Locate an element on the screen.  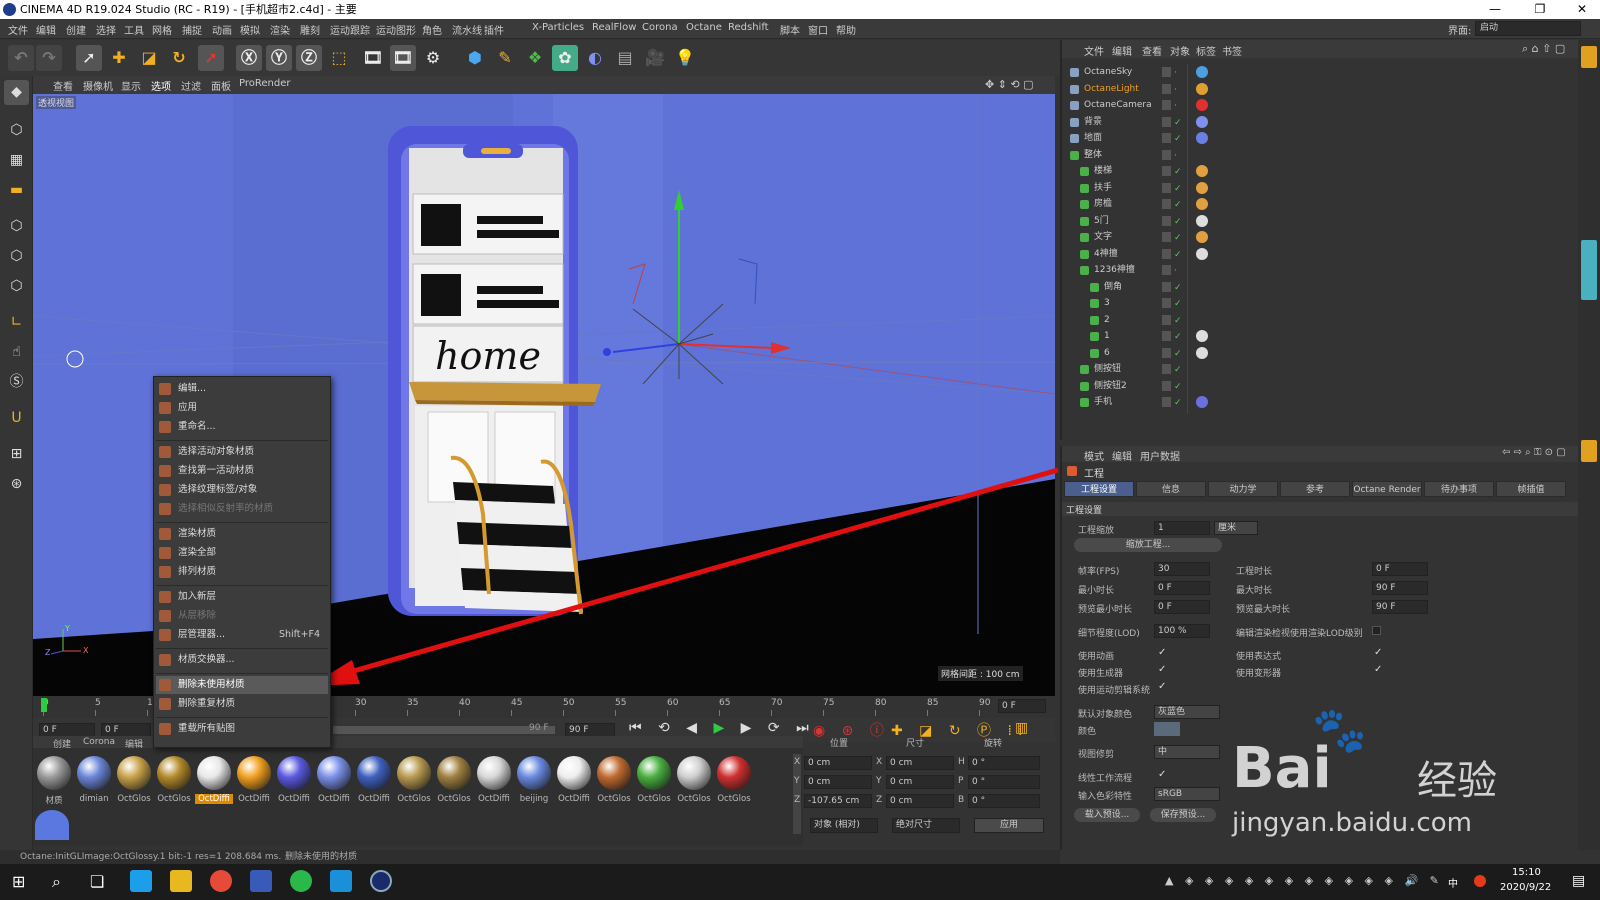
end-frame-field: 90 F is located at coordinates (590, 730).